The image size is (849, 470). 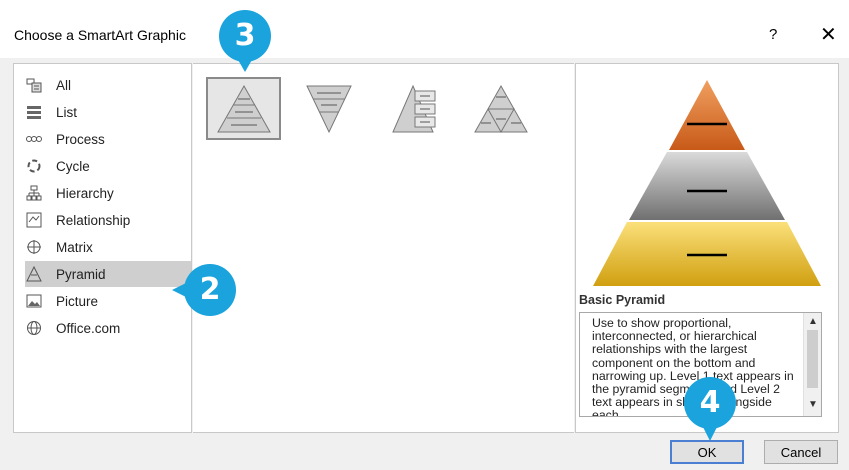 What do you see at coordinates (622, 300) in the screenshot?
I see `layout-name: Basic Pyramid` at bounding box center [622, 300].